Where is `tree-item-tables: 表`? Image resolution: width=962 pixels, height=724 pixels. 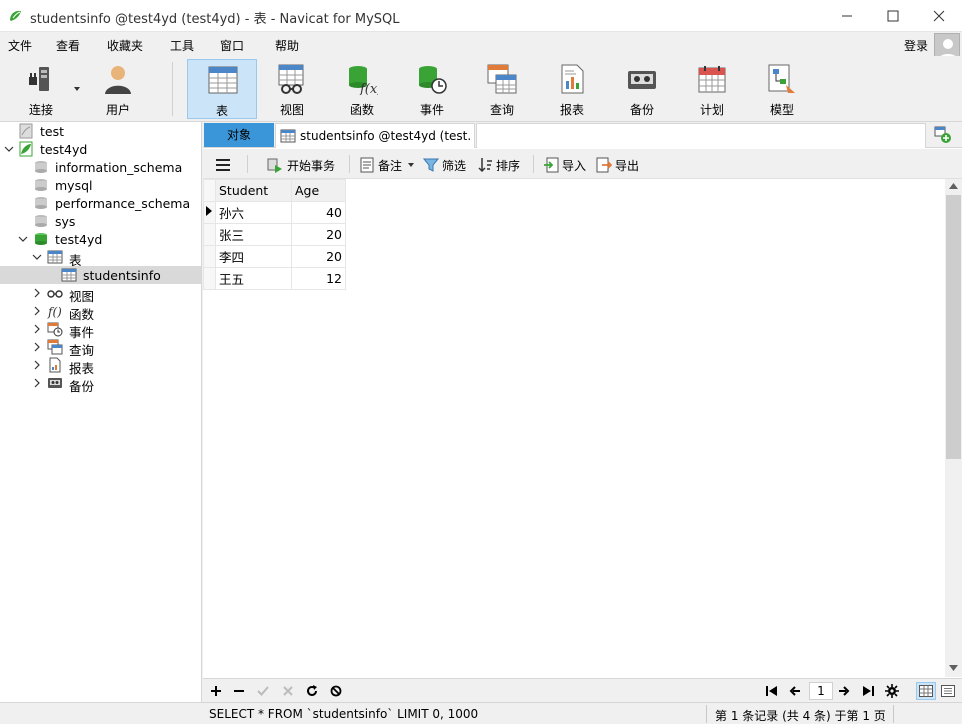
tree-item-tables: 表 is located at coordinates (100, 258).